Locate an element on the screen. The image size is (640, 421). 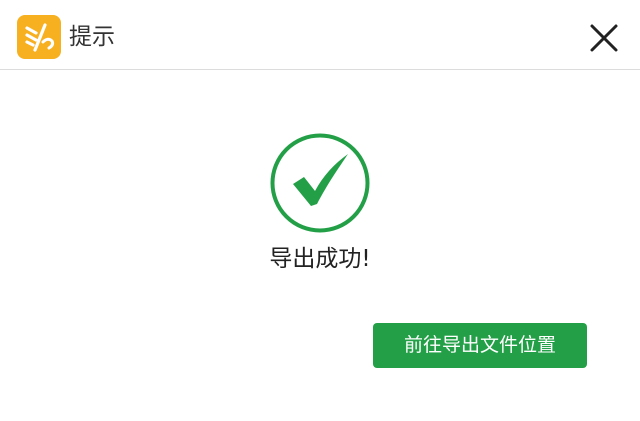
open-export-location-button: 前往导出文件位置 is located at coordinates (480, 345).